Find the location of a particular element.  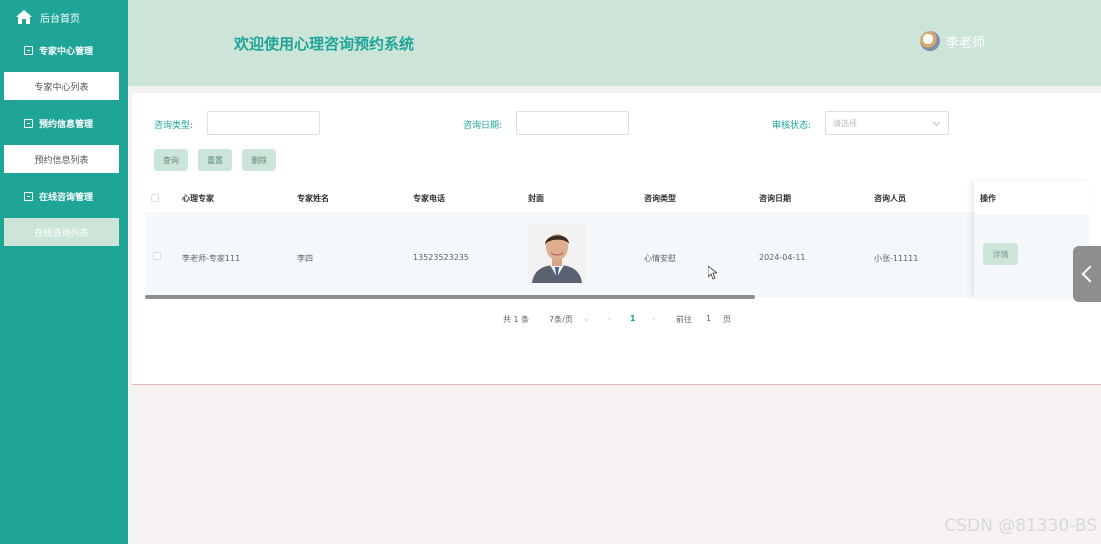

sidebar-group-consult: 在线咨询管理 is located at coordinates (64, 196).